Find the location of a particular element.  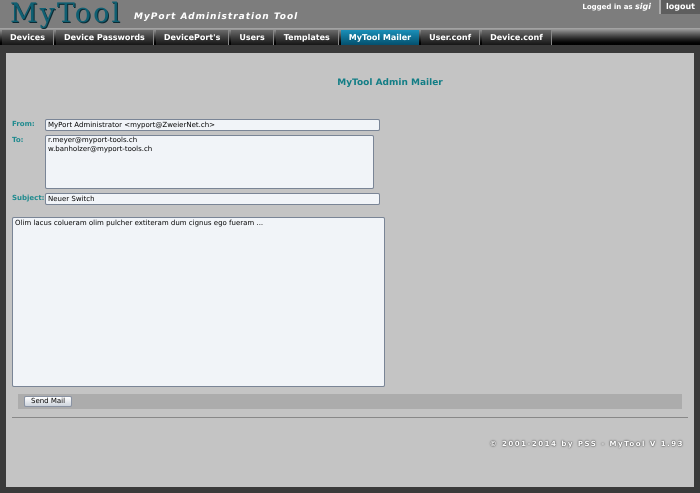

logout-link: logout is located at coordinates (679, 7).